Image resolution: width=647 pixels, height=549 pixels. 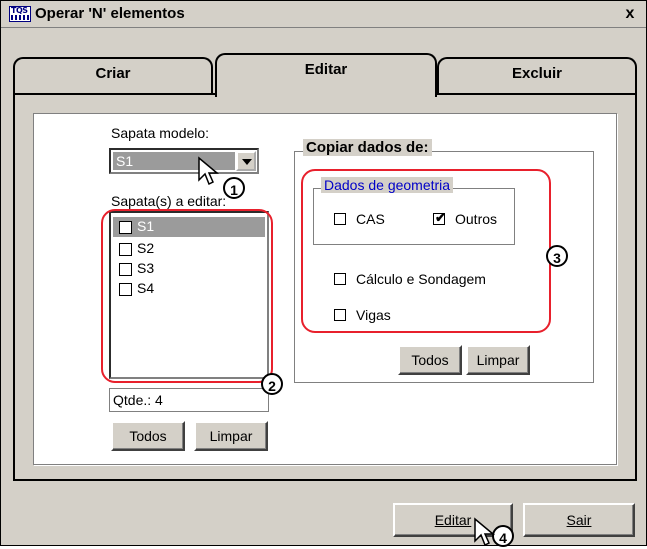 I want to click on cas-label: CAS, so click(x=370, y=219).